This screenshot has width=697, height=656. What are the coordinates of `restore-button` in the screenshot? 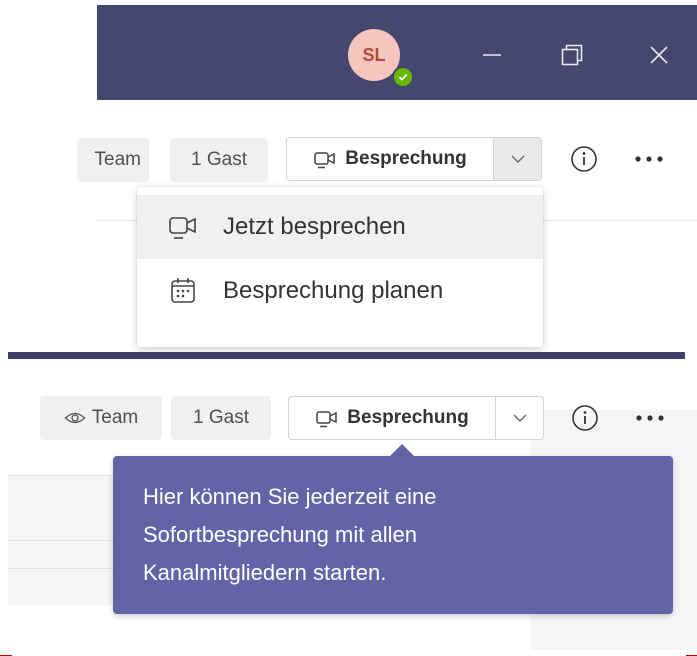 It's located at (572, 55).